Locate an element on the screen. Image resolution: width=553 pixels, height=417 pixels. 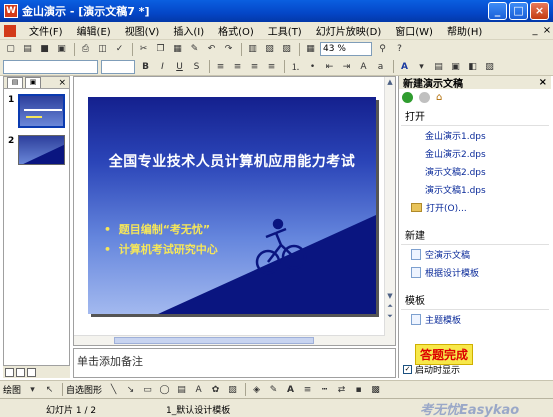
menu-edit: 编辑(E) is located at coordinates (94, 30).